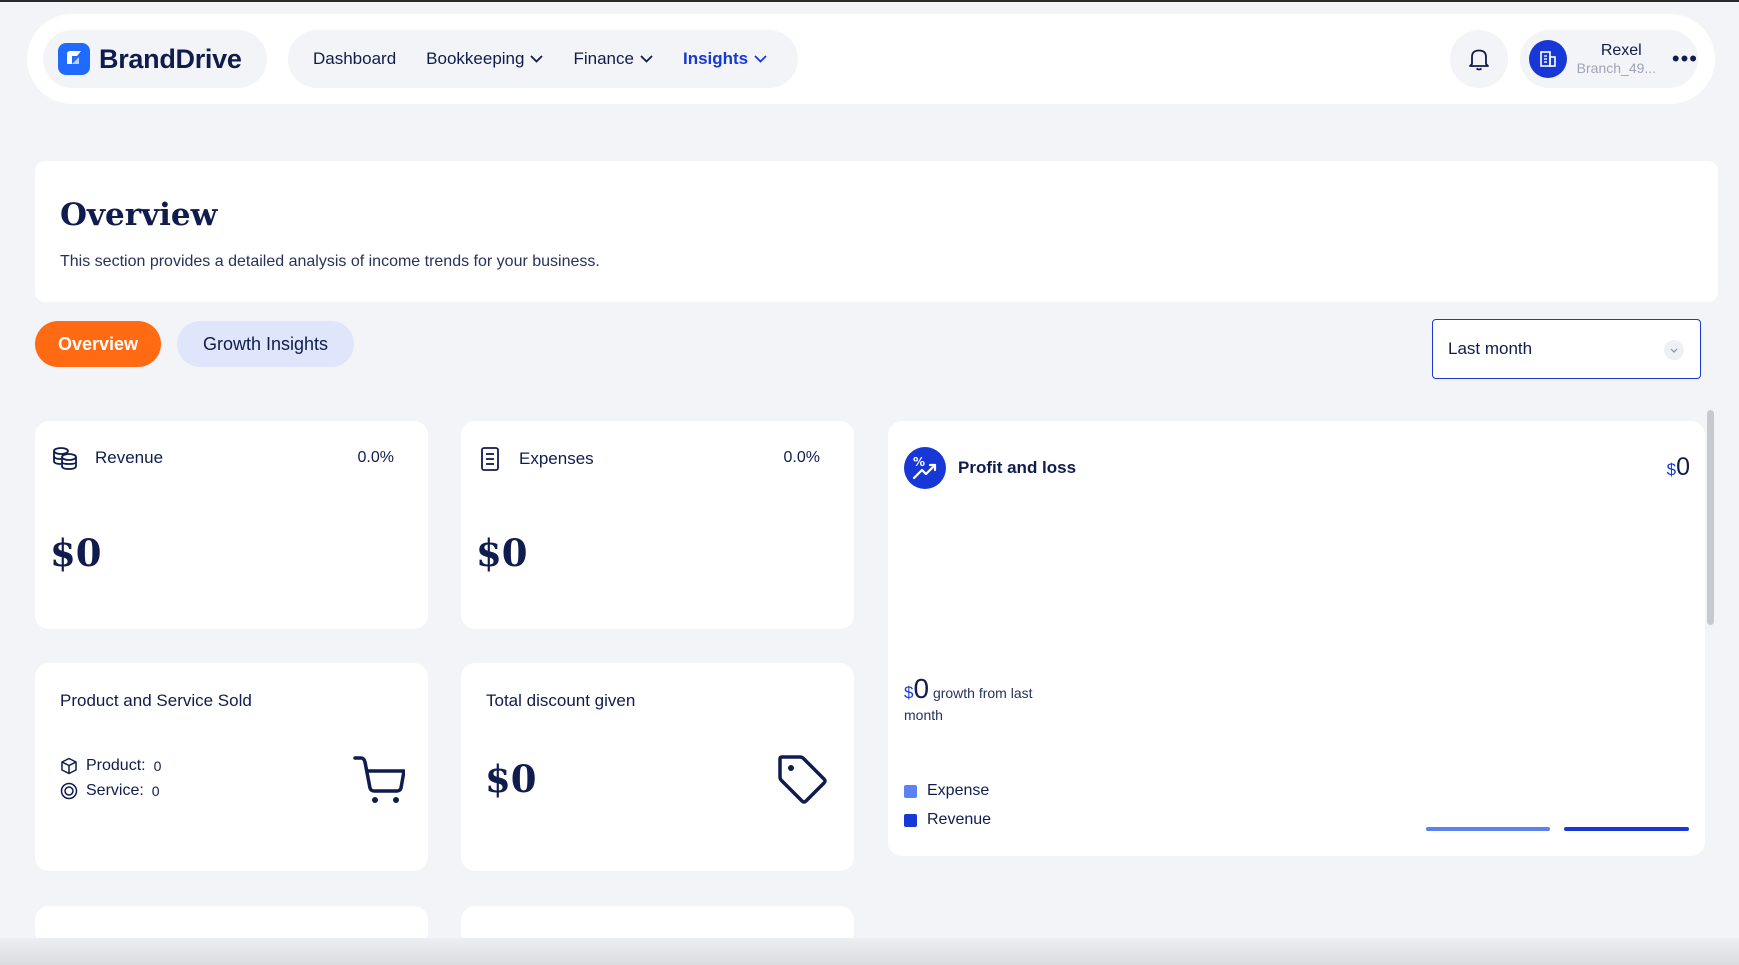 The width and height of the screenshot is (1739, 965). I want to click on service-label: Service:, so click(115, 790).